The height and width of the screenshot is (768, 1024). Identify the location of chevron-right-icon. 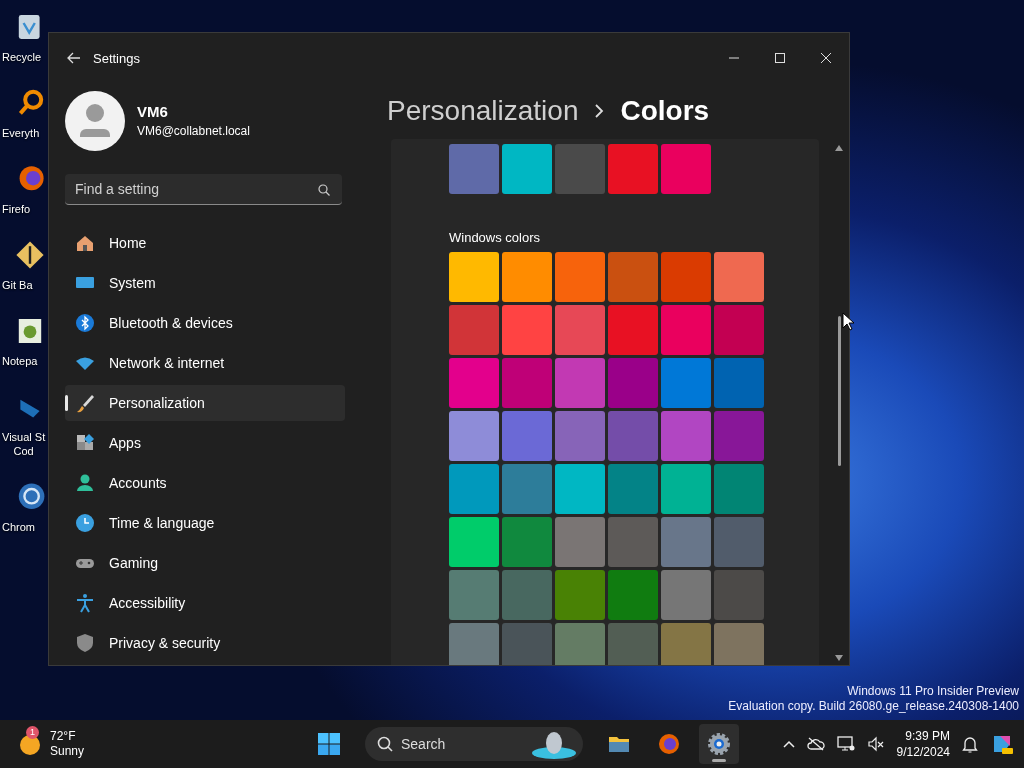
(599, 111).